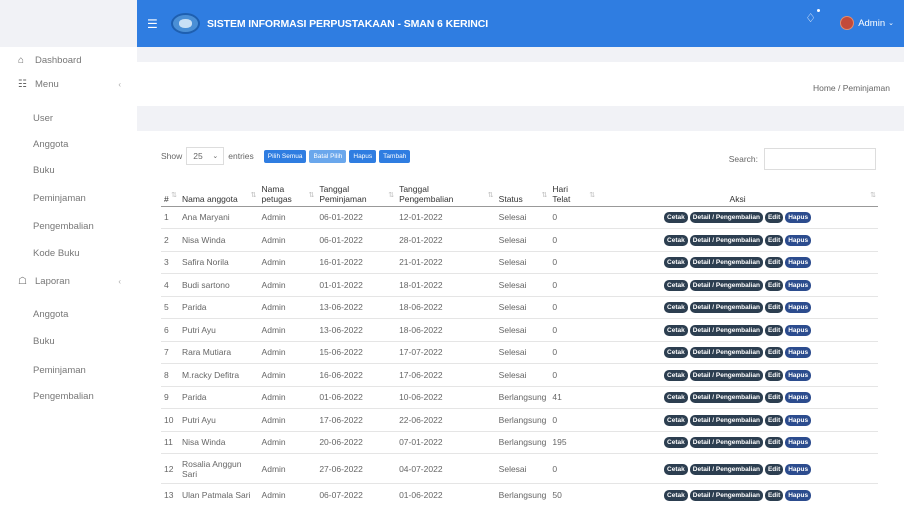  I want to click on sidebar-item-menu: ☷ Menu ‹, so click(68, 84).